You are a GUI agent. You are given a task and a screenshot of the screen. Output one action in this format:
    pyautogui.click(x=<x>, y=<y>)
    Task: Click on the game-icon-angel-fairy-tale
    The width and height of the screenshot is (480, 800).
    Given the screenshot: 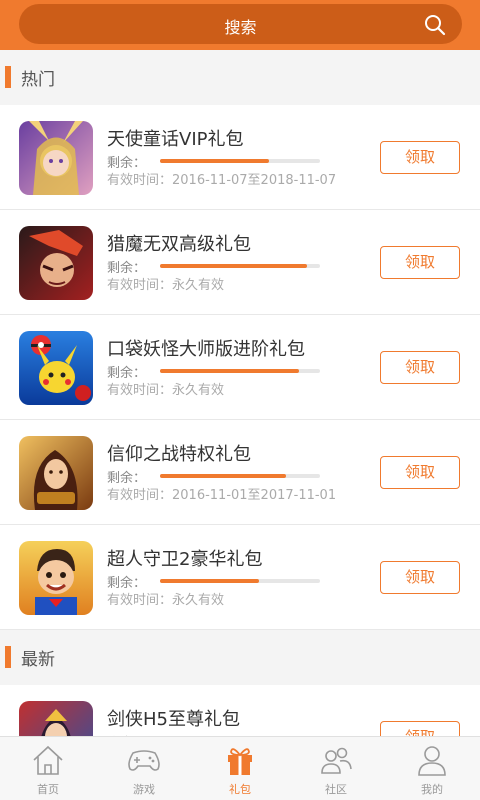 What is the action you would take?
    pyautogui.click(x=56, y=158)
    